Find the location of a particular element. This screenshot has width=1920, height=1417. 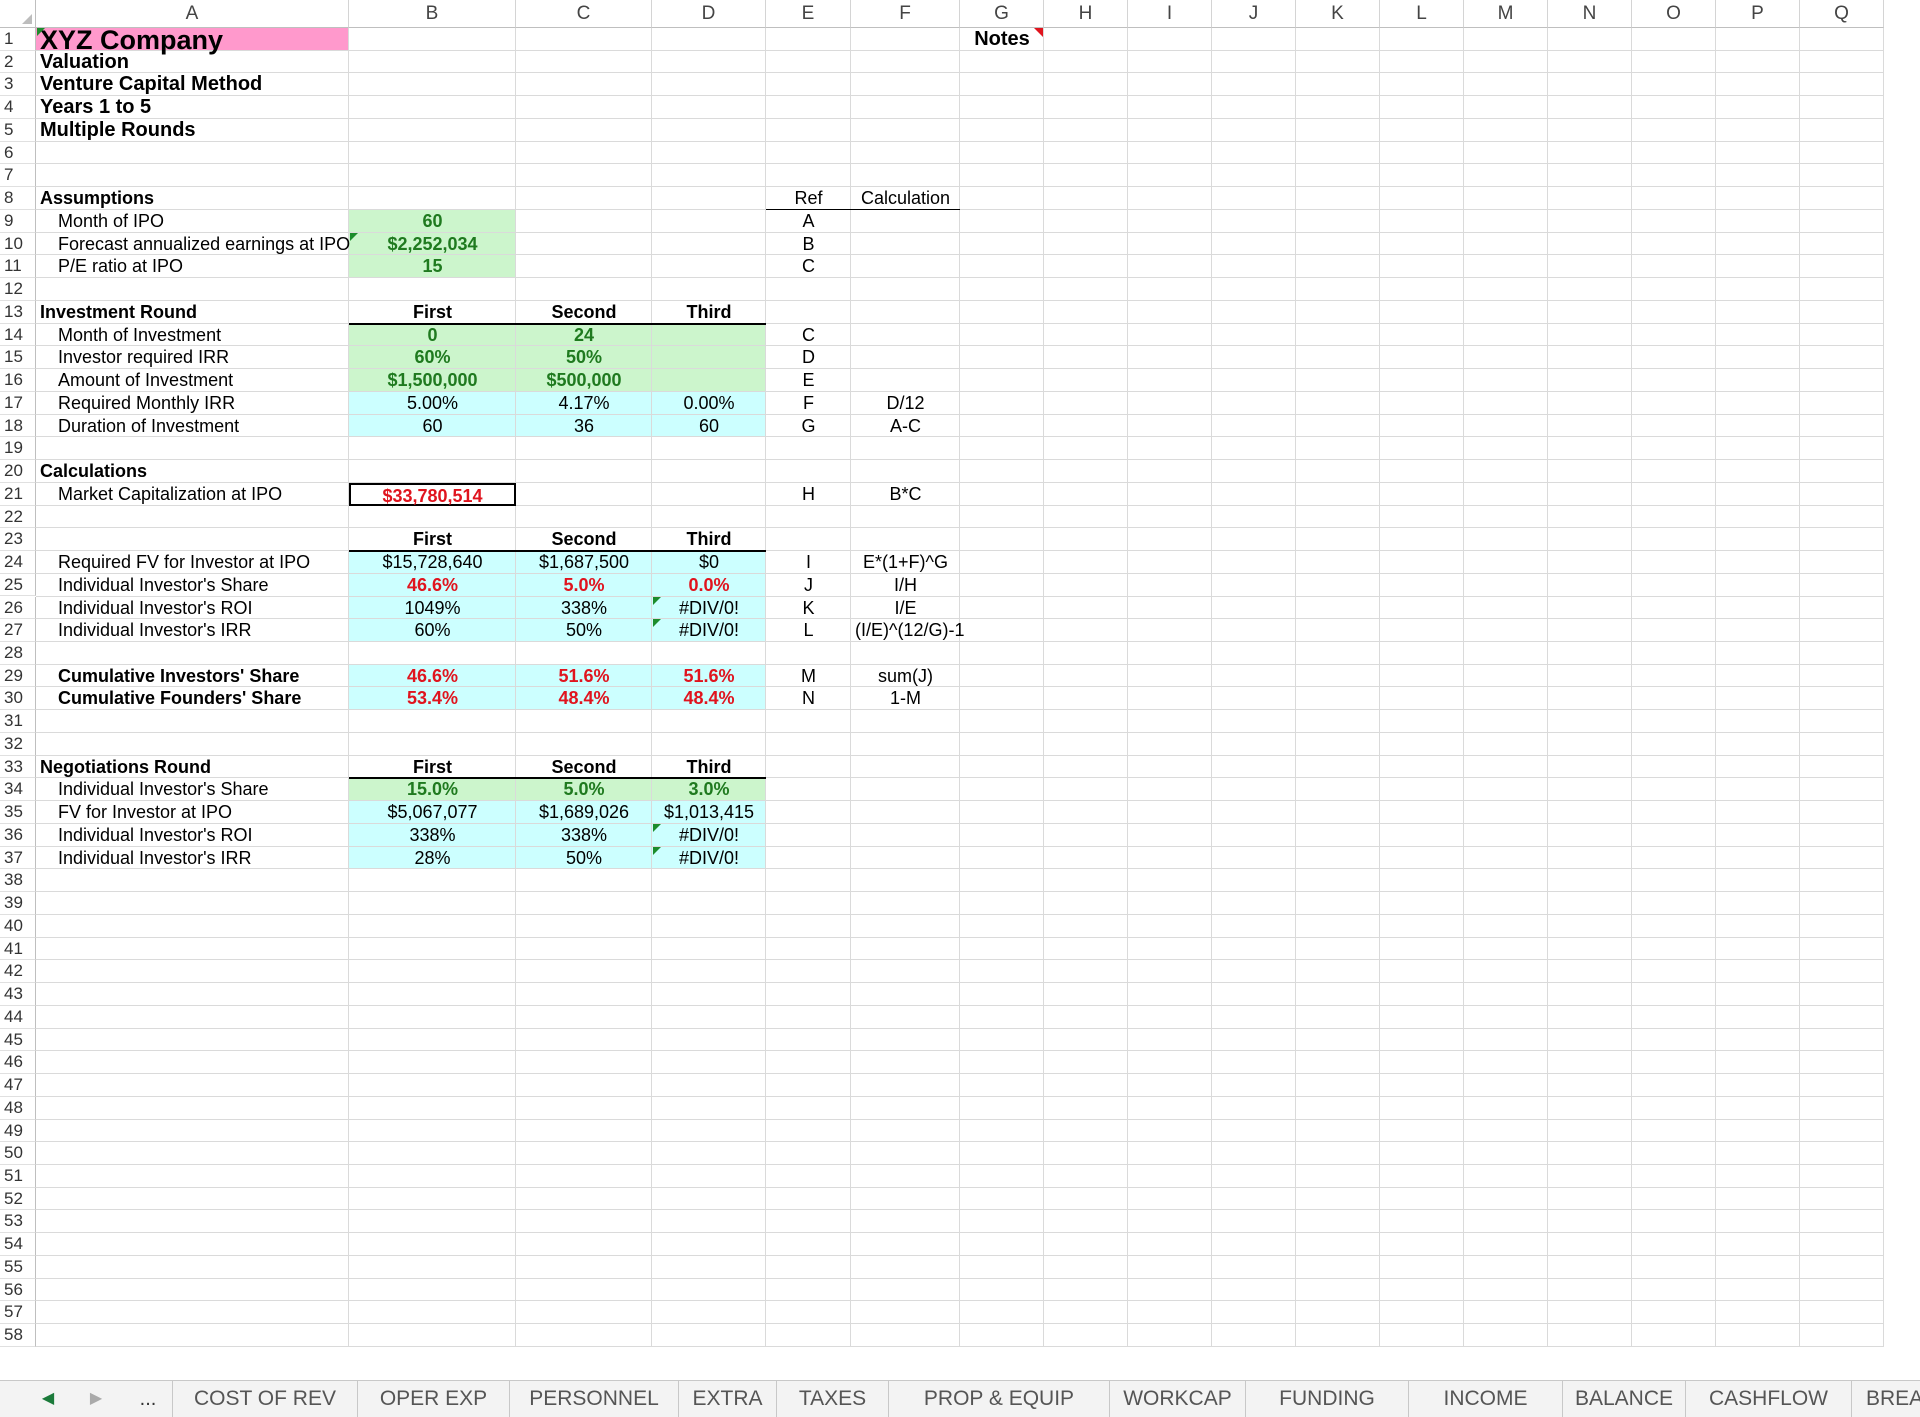

calc-value: #DIV/0! is located at coordinates (709, 608).